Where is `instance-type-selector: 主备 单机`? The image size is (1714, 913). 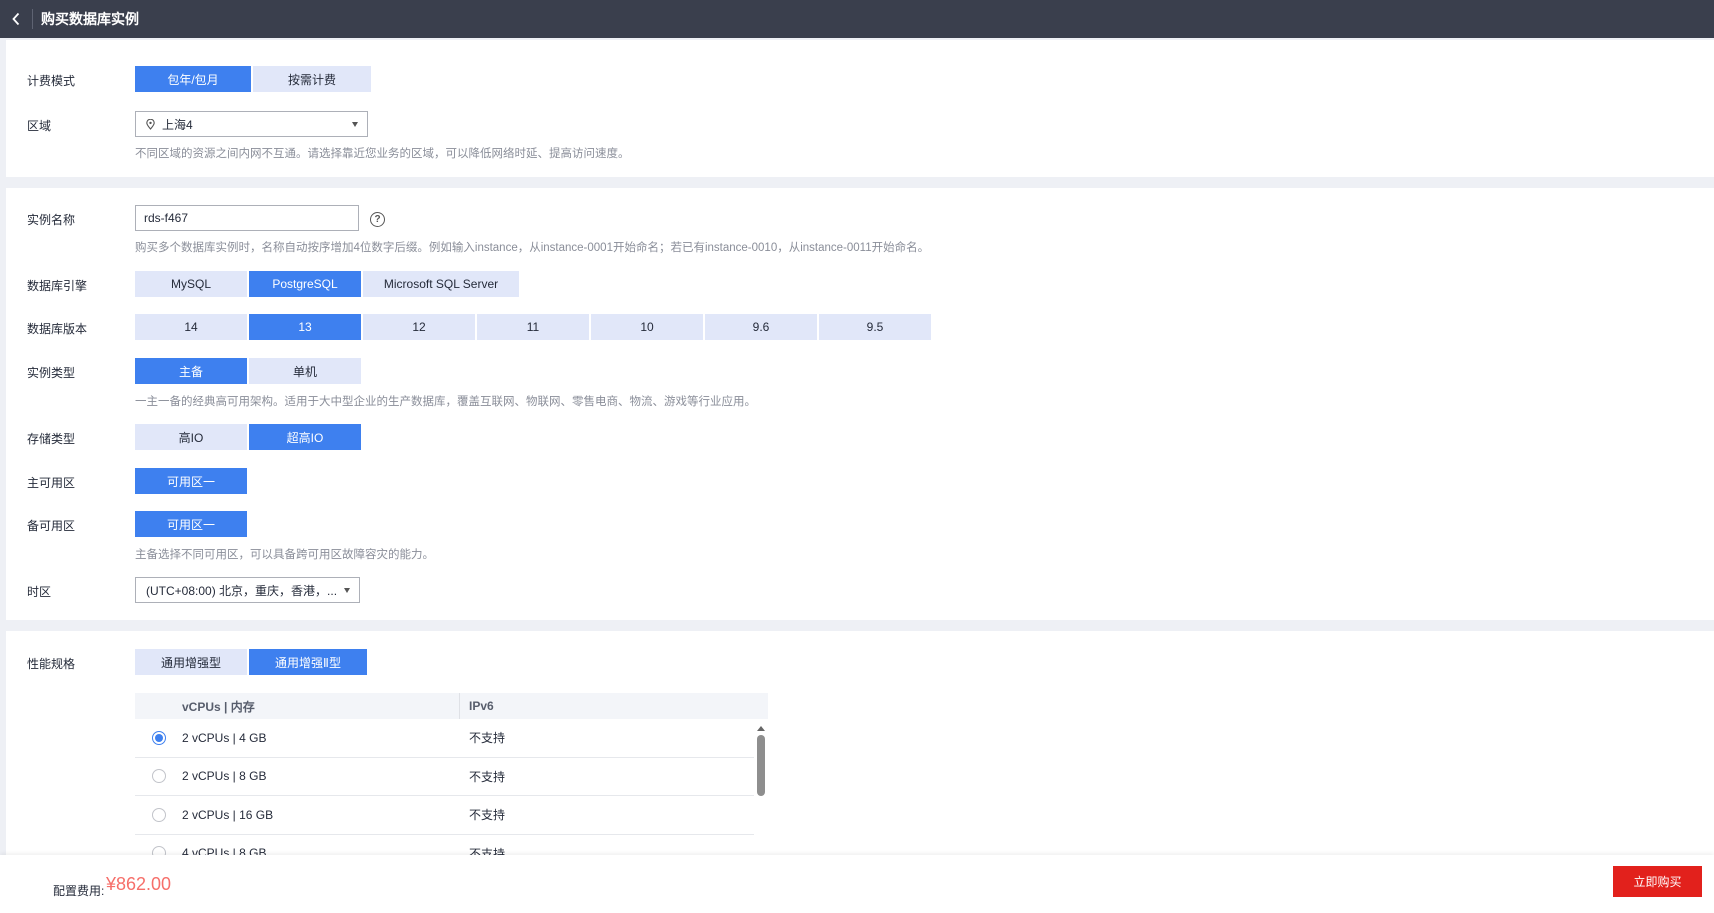
instance-type-selector: 主备 单机 is located at coordinates (249, 371).